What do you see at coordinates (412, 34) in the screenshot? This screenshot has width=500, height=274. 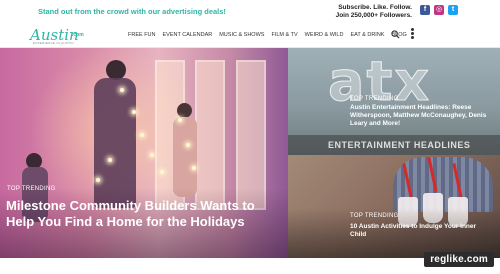 I see `kebab-menu-icon` at bounding box center [412, 34].